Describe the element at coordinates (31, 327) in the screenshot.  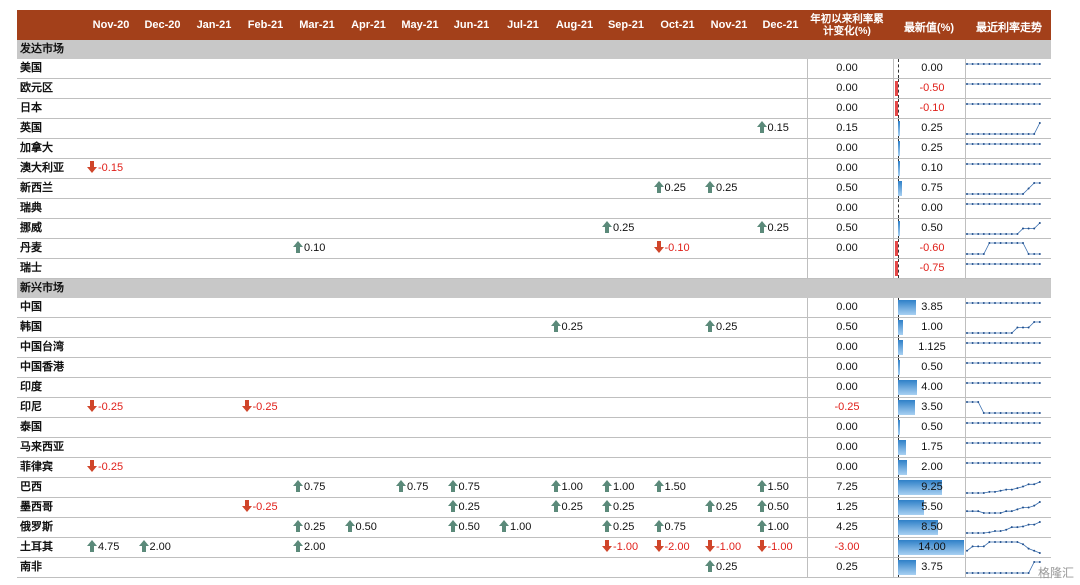
I see `country-name: 韩国` at that location.